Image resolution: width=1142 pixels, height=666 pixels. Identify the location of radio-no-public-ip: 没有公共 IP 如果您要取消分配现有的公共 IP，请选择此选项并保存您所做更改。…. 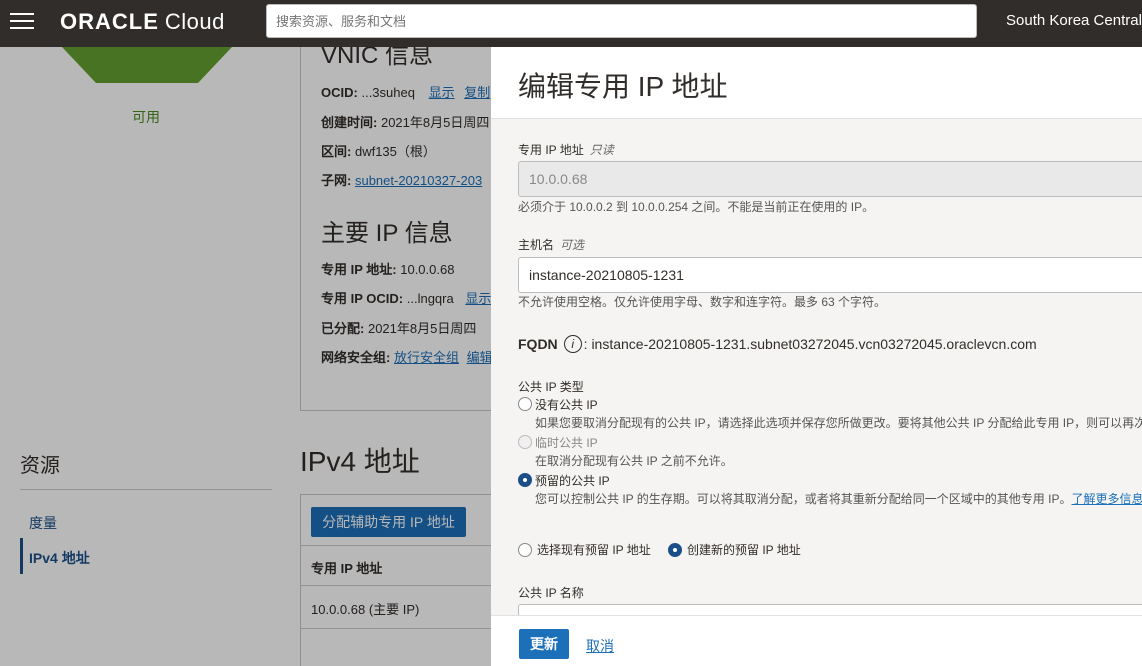
(830, 413).